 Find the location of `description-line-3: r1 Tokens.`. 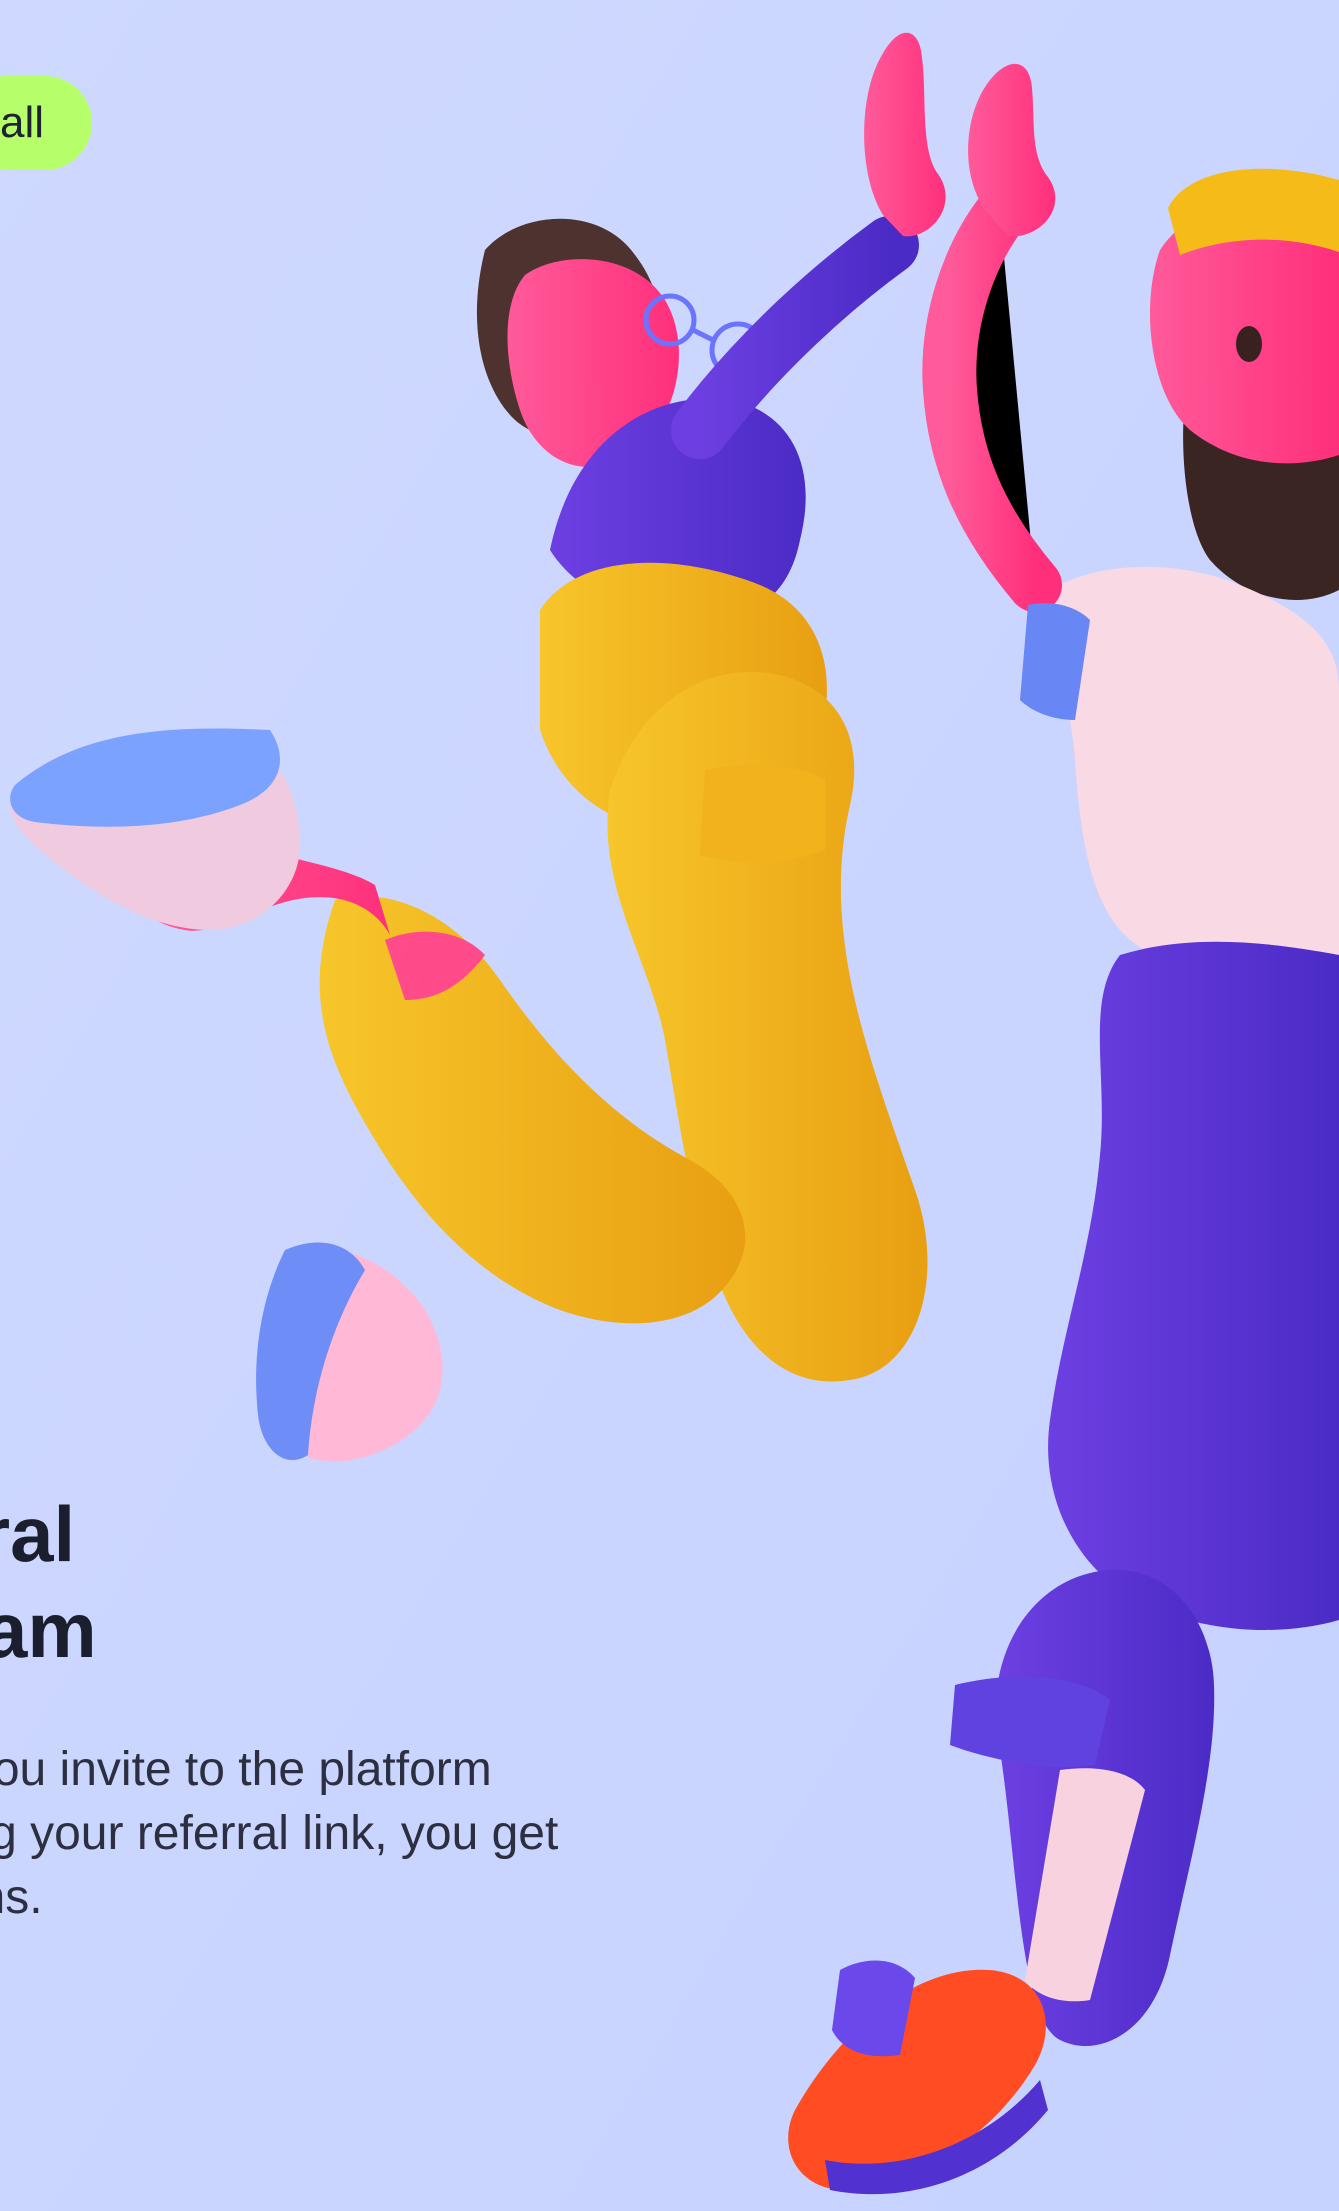

description-line-3: r1 Tokens. is located at coordinates (21, 1897).